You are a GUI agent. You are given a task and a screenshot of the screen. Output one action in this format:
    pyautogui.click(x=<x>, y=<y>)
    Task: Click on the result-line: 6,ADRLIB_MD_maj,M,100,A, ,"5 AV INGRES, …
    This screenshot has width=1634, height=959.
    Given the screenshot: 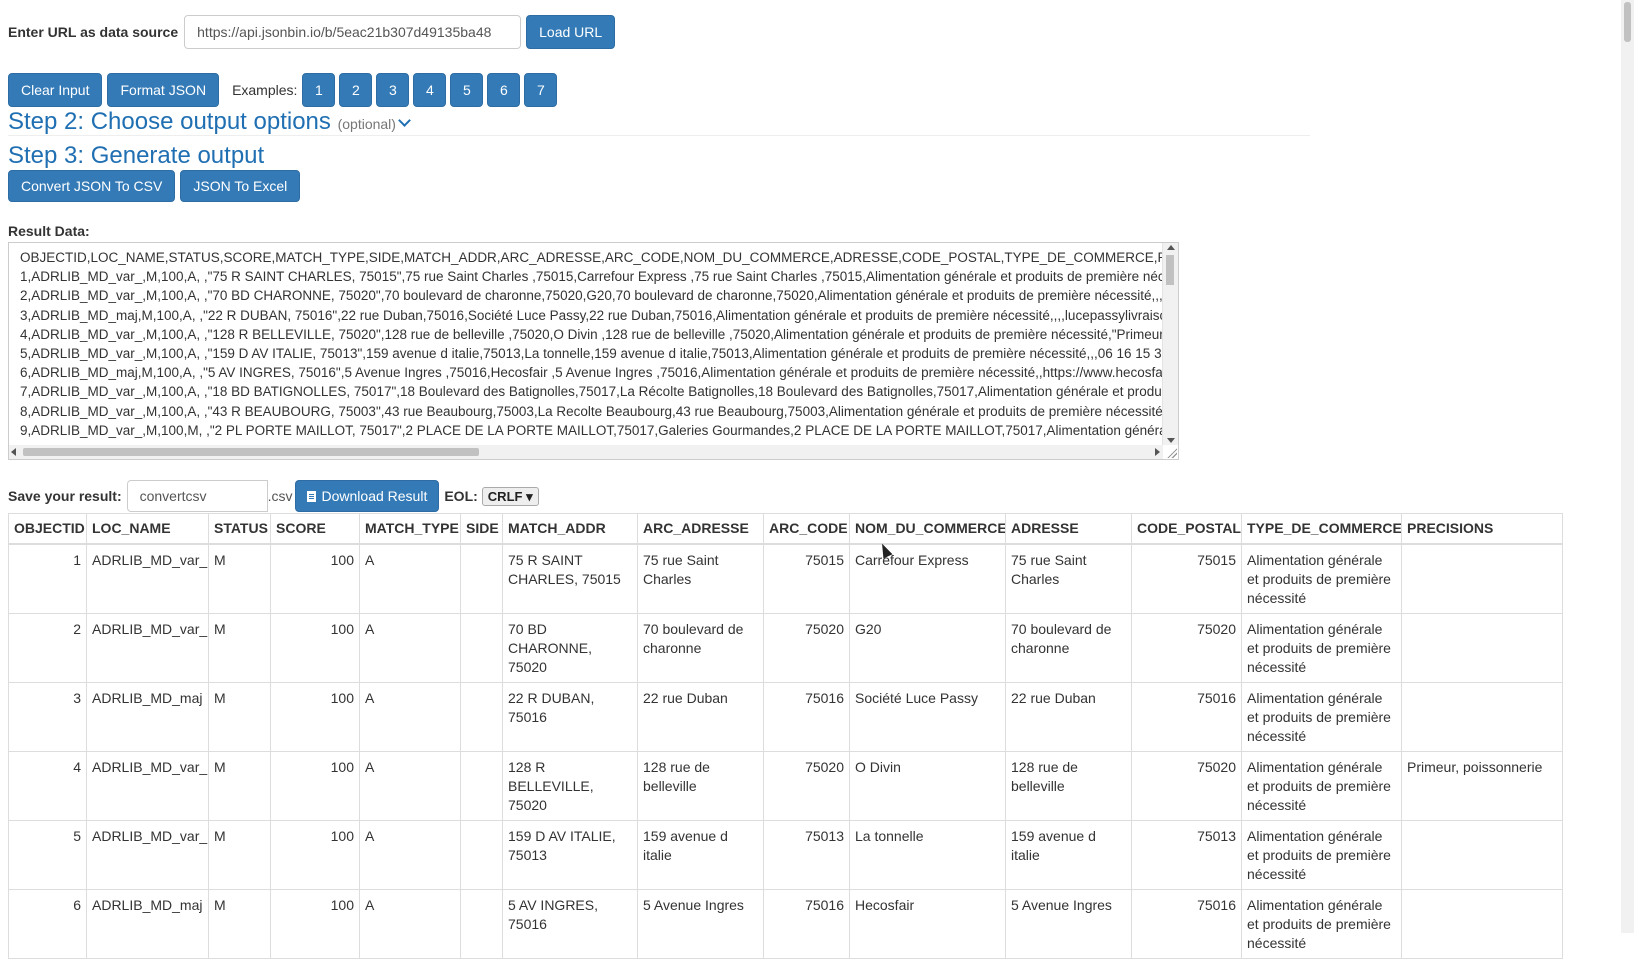 What is the action you would take?
    pyautogui.click(x=591, y=373)
    